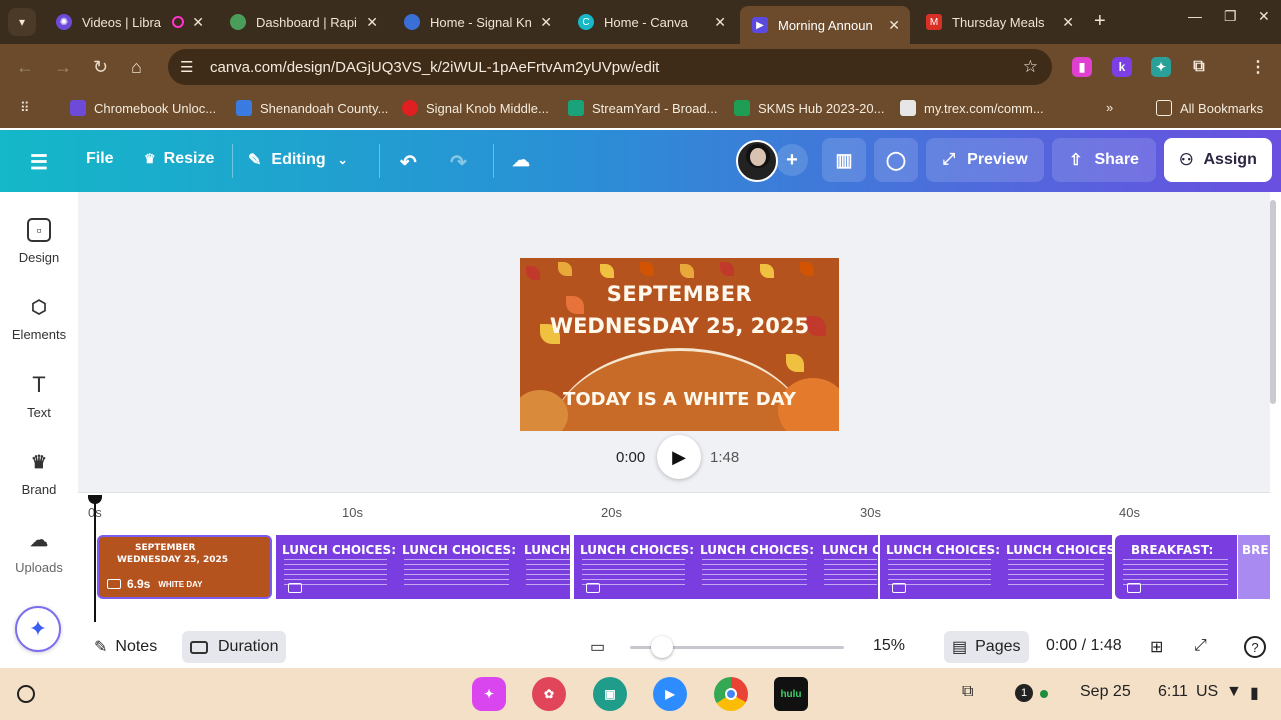 The height and width of the screenshot is (720, 1281). Describe the element at coordinates (670, 694) in the screenshot. I see `app-zoom-icon: ▶` at that location.